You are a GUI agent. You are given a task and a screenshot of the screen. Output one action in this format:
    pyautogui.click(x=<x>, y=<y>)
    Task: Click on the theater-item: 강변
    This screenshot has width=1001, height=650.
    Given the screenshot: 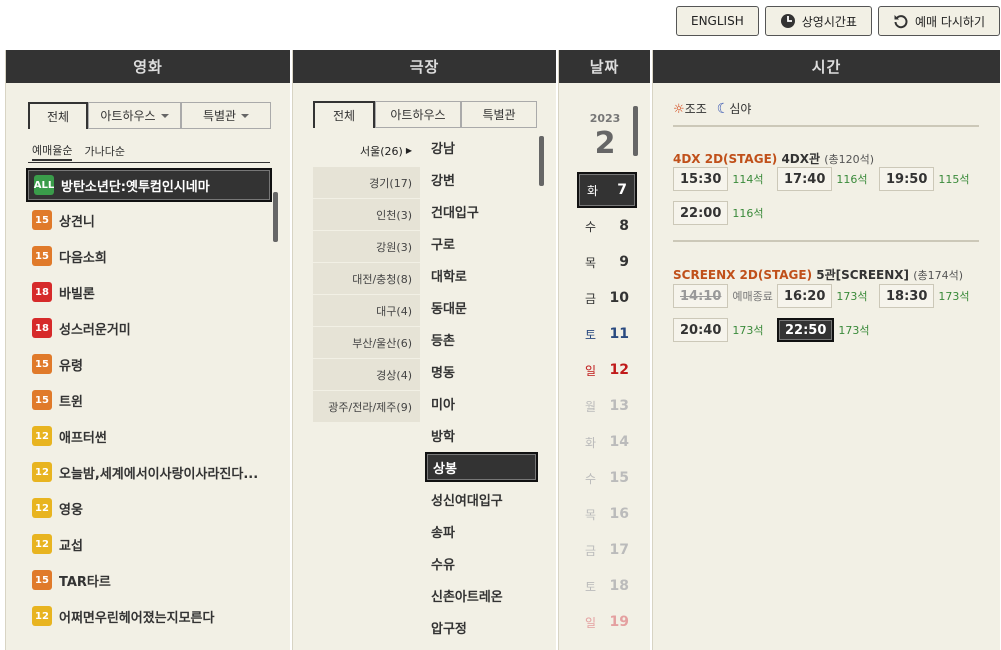 What is the action you would take?
    pyautogui.click(x=481, y=179)
    